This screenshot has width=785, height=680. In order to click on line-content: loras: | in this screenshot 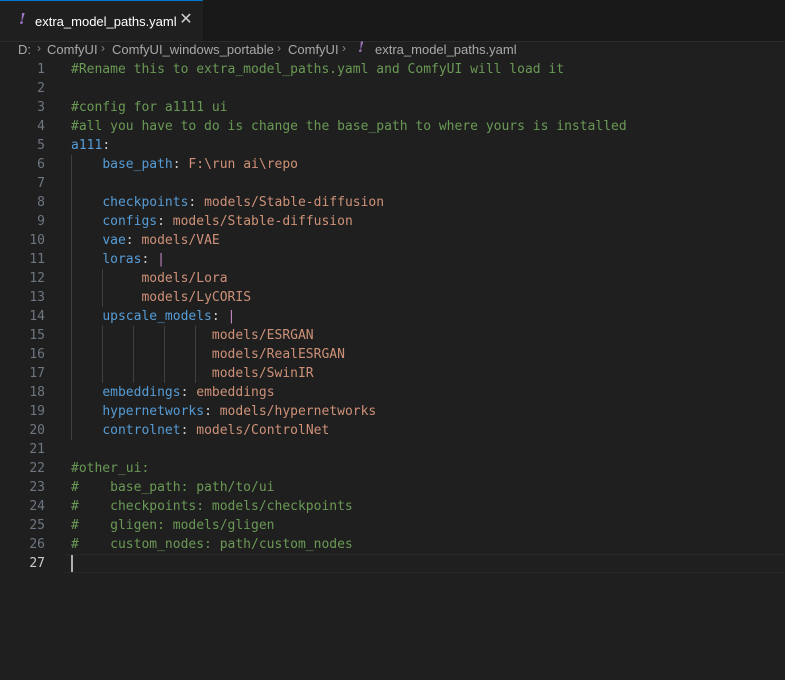, I will do `click(118, 259)`.